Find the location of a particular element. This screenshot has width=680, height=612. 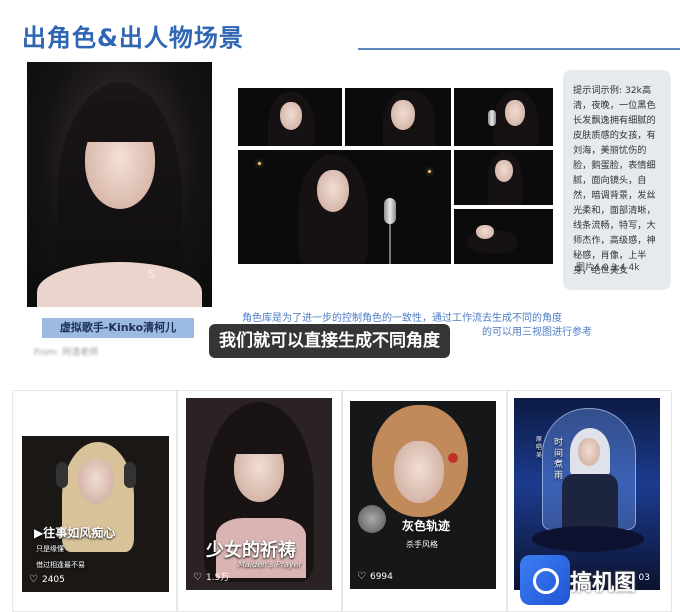

video-card: ▶往事如风痴心 只是缘懂 借过相逢最不易 ♡ 2405 is located at coordinates (95, 514).